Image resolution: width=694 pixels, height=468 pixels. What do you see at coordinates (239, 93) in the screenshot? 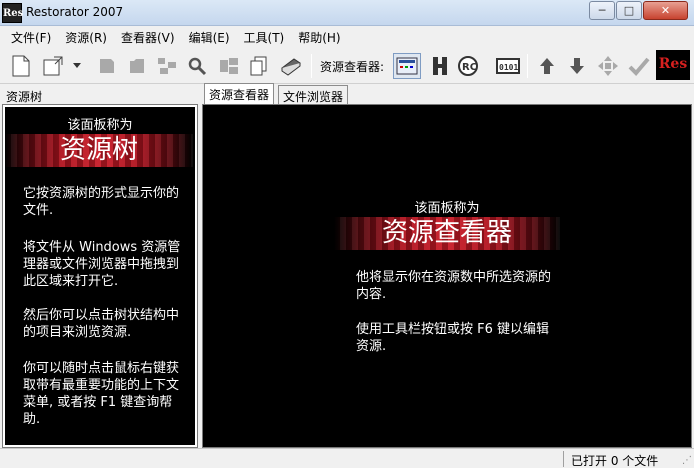
I see `tab-resource-viewer: 资源查看器` at bounding box center [239, 93].